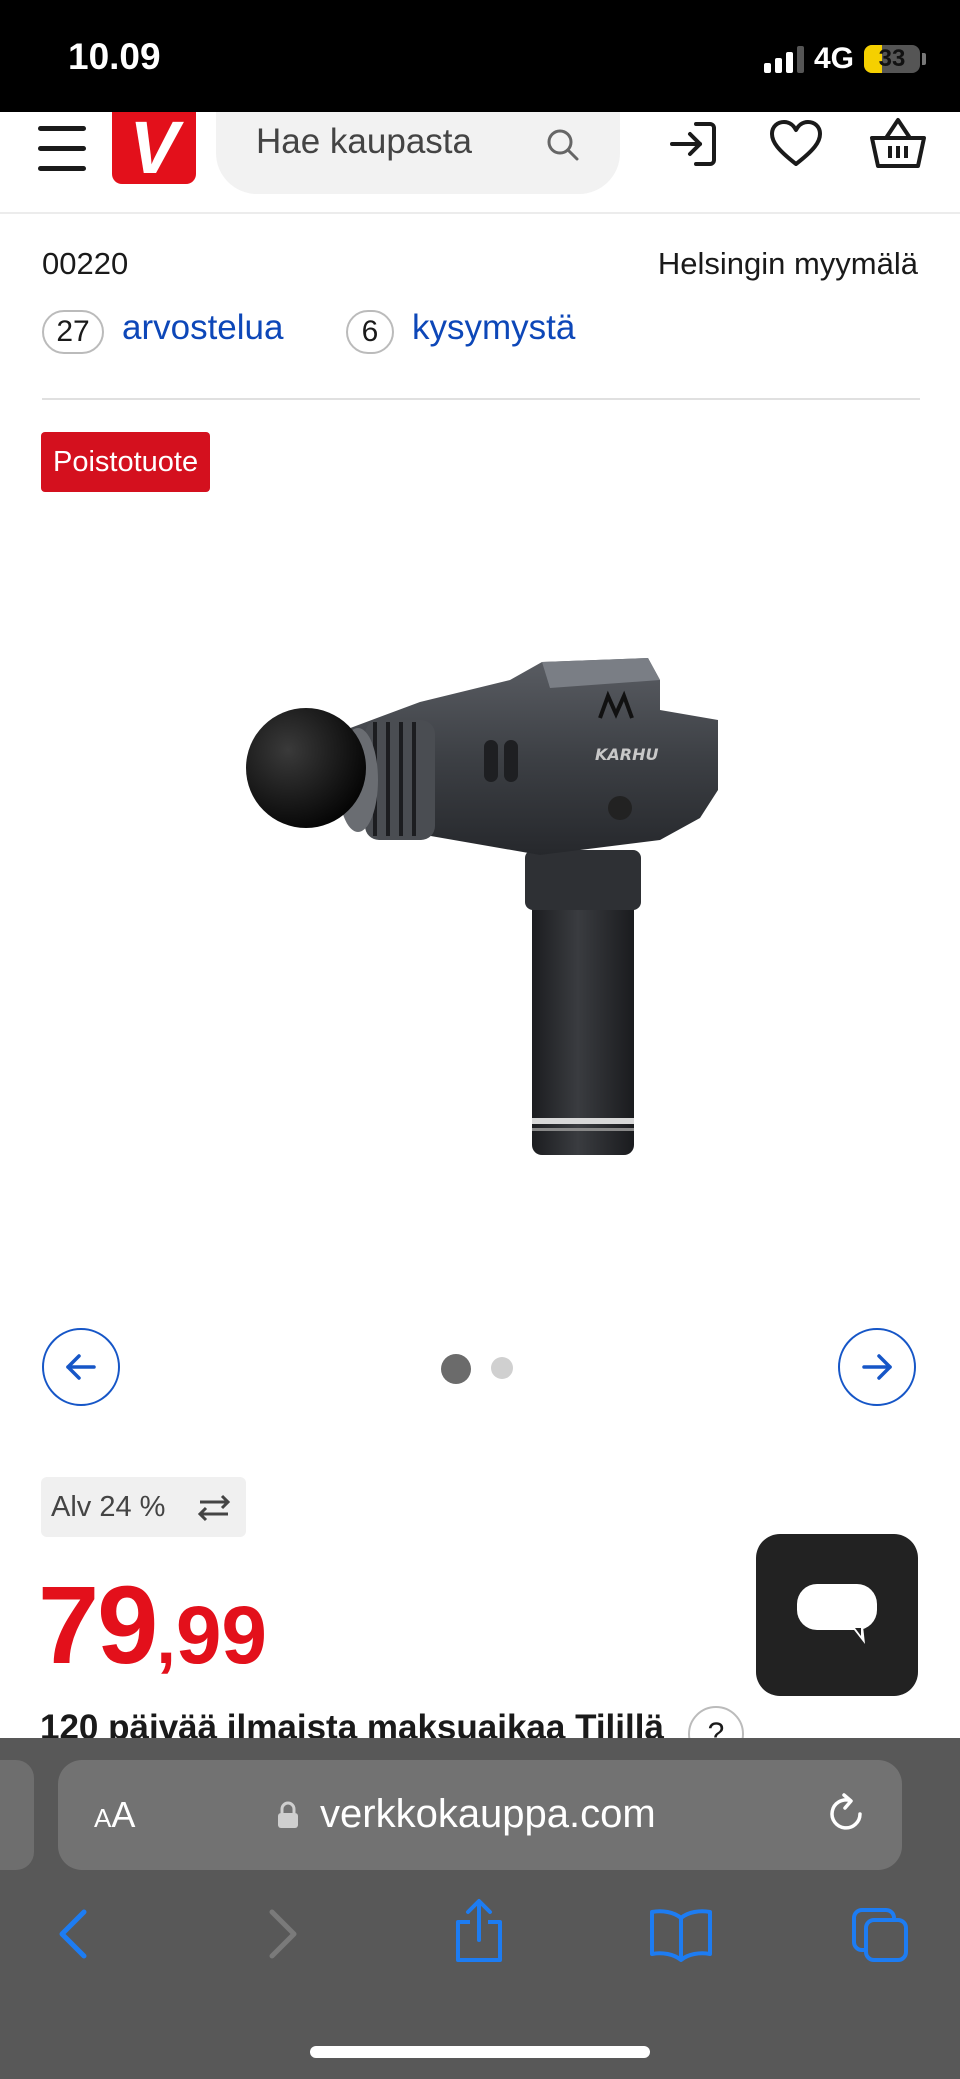  I want to click on carousel-prev-button, so click(81, 1367).